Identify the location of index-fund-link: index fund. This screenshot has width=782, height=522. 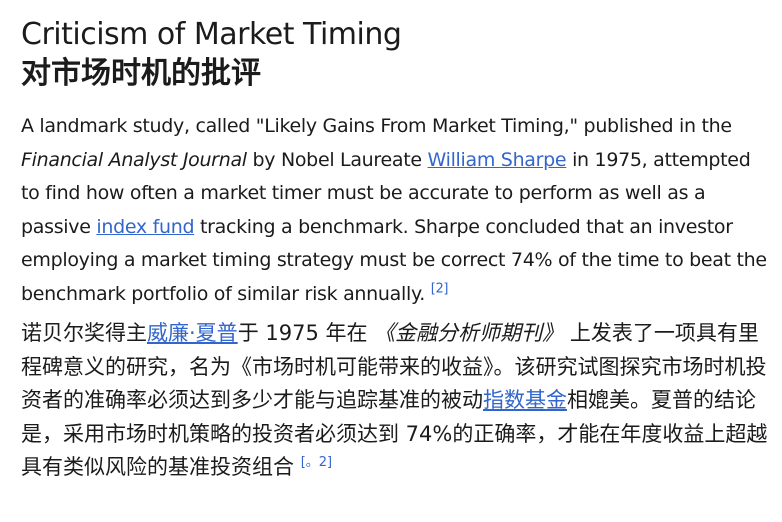
(145, 227).